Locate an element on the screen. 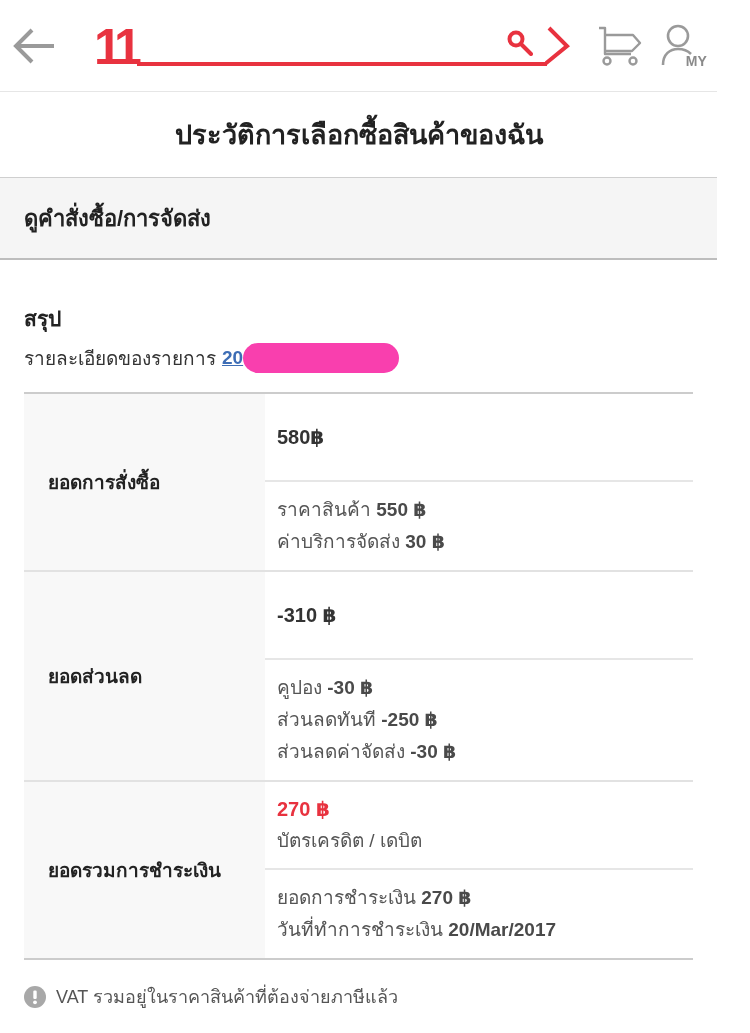 This screenshot has height=1033, width=750. payment-method-text: บัตรเครดิต / เดบิต is located at coordinates (350, 841).